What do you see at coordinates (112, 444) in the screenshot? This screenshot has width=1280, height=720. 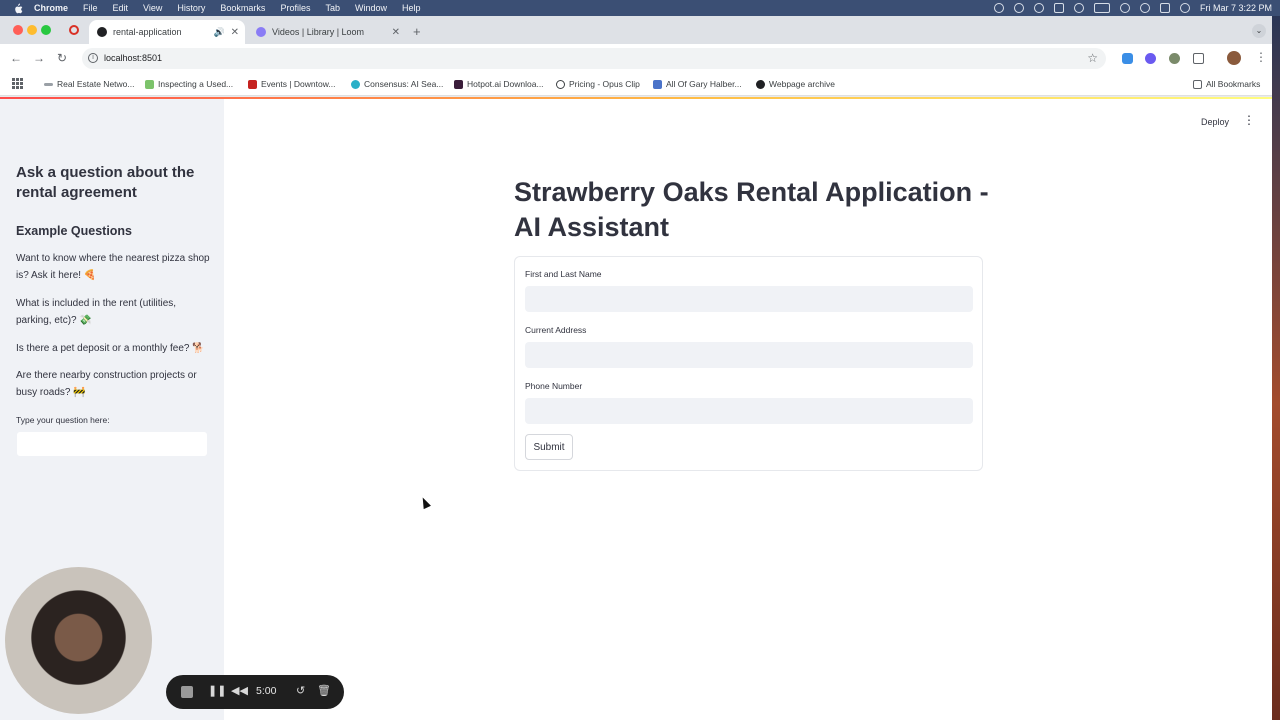 I see `question-input` at bounding box center [112, 444].